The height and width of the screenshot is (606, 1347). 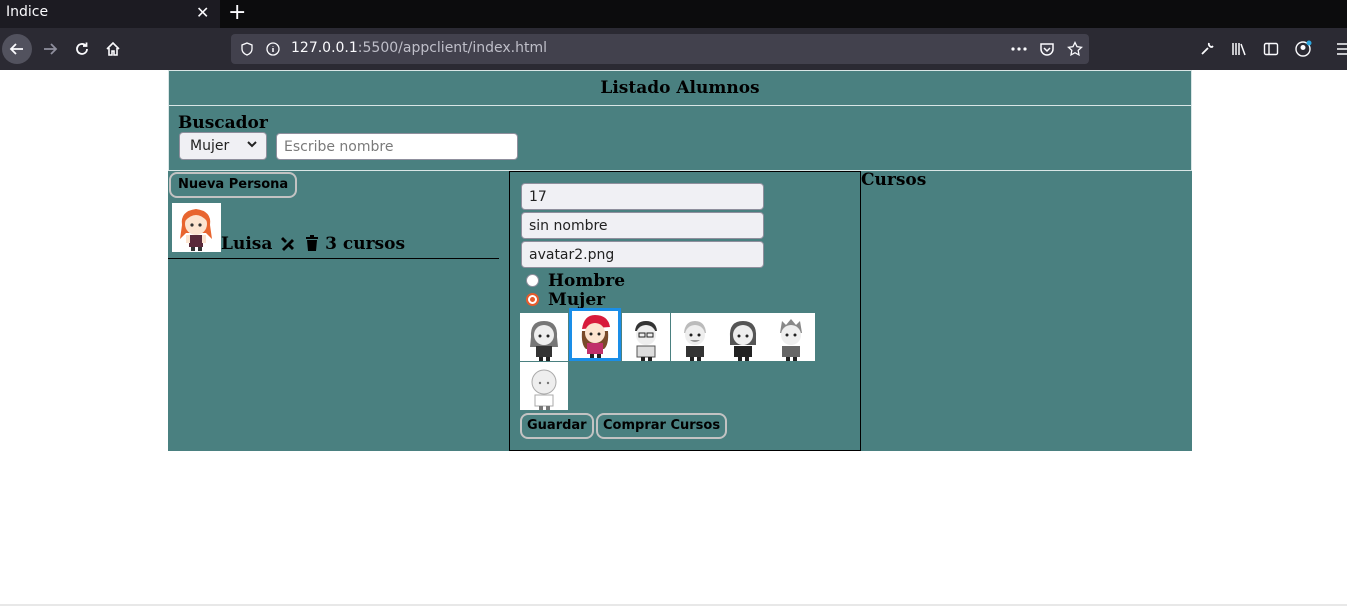 What do you see at coordinates (273, 49) in the screenshot?
I see `info-icon` at bounding box center [273, 49].